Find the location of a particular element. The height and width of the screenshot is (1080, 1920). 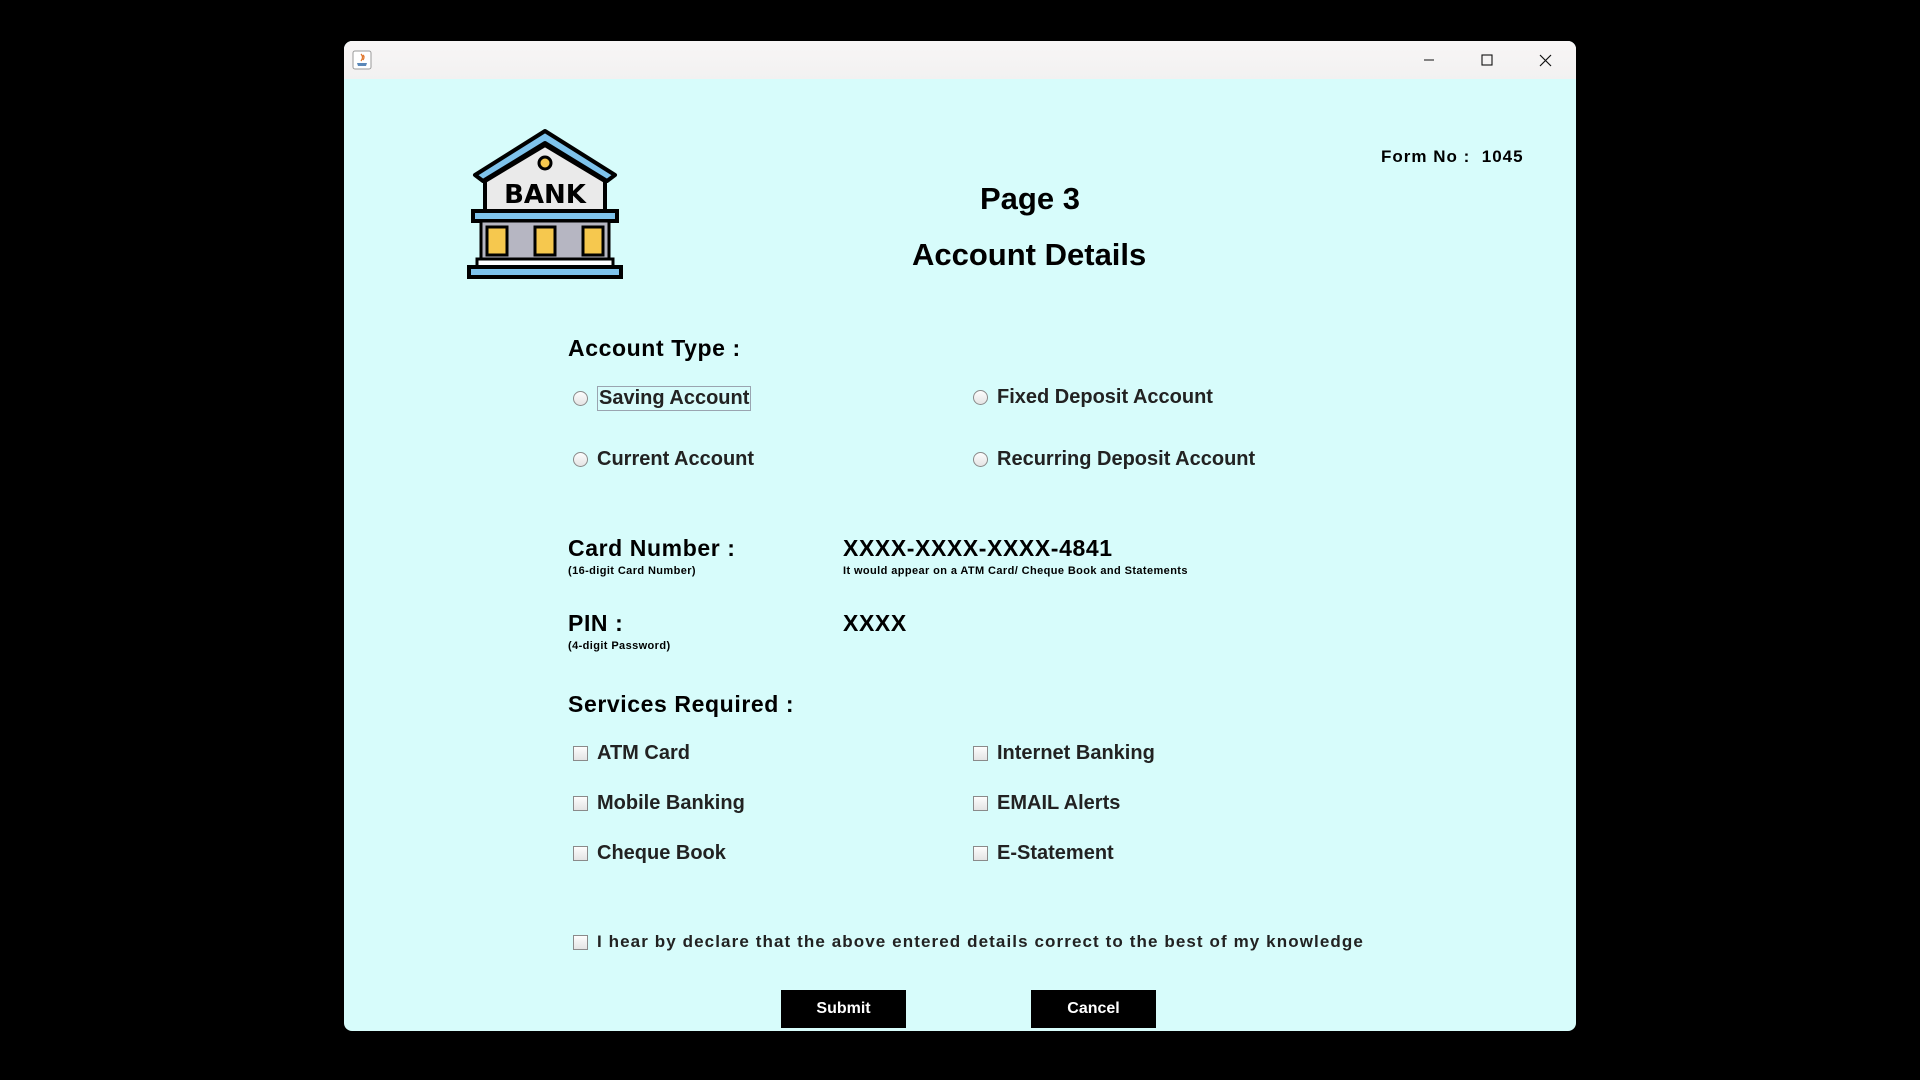

checkbox-atm-card: ATM Card is located at coordinates (631, 753).